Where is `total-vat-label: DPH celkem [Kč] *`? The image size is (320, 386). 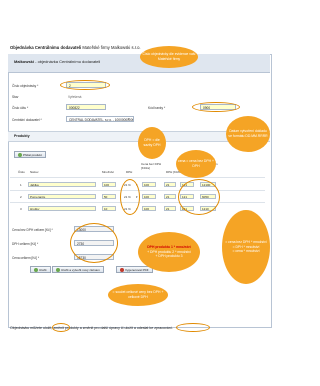 total-vat-label: DPH celkem [Kč] * is located at coordinates (25, 244).